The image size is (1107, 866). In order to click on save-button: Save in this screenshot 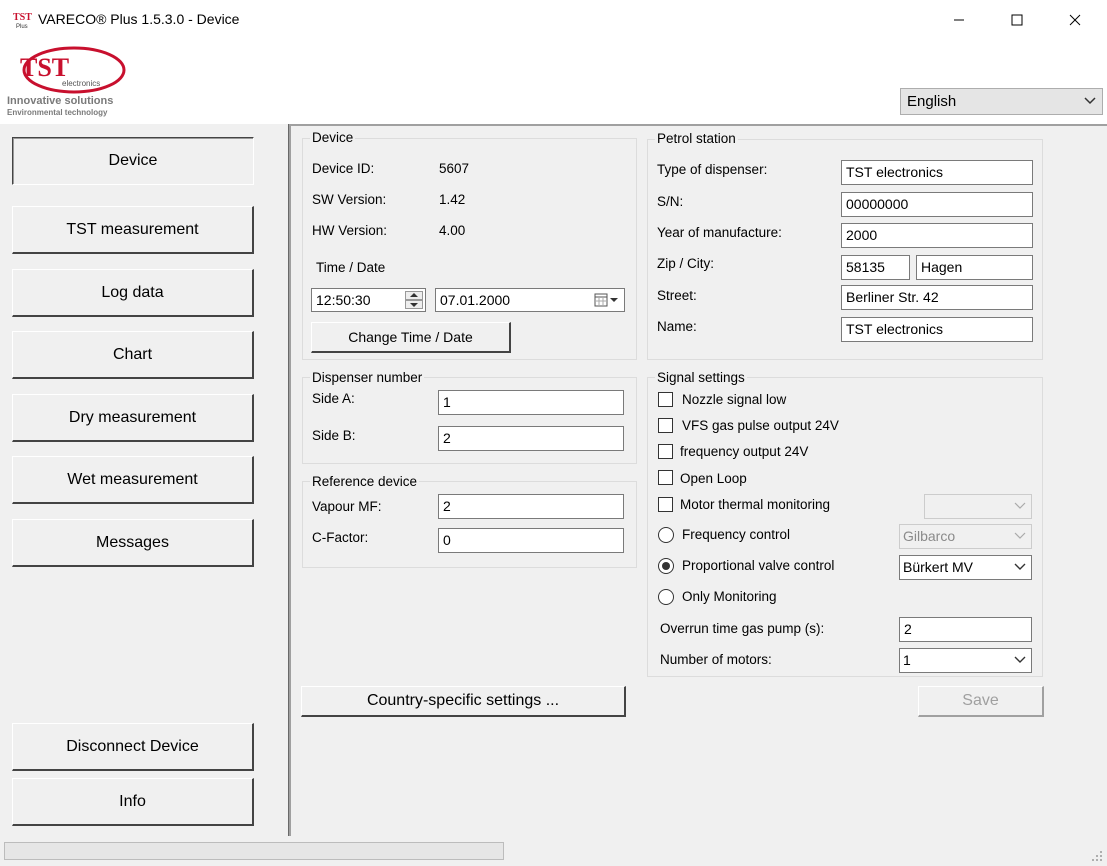, I will do `click(981, 701)`.